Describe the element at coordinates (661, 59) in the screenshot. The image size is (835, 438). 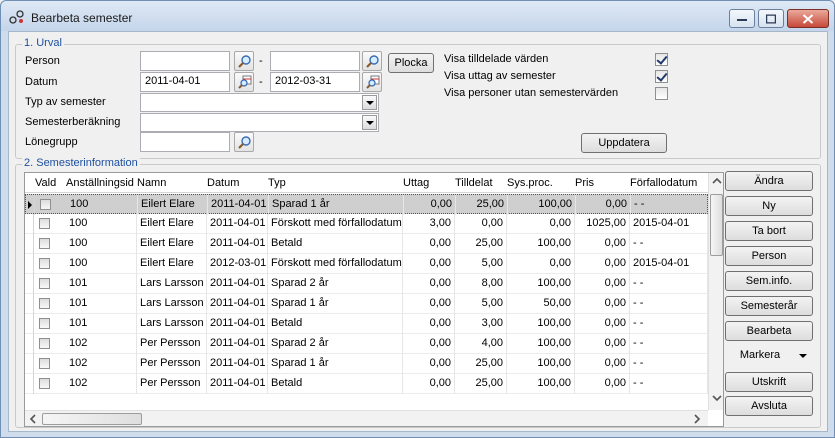
I see `visa-tilldelade-checkbox` at that location.